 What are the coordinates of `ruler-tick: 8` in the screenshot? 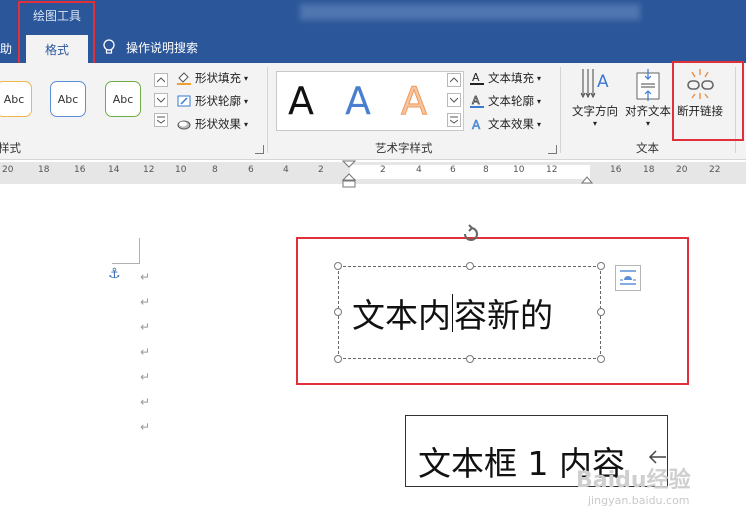 It's located at (215, 170).